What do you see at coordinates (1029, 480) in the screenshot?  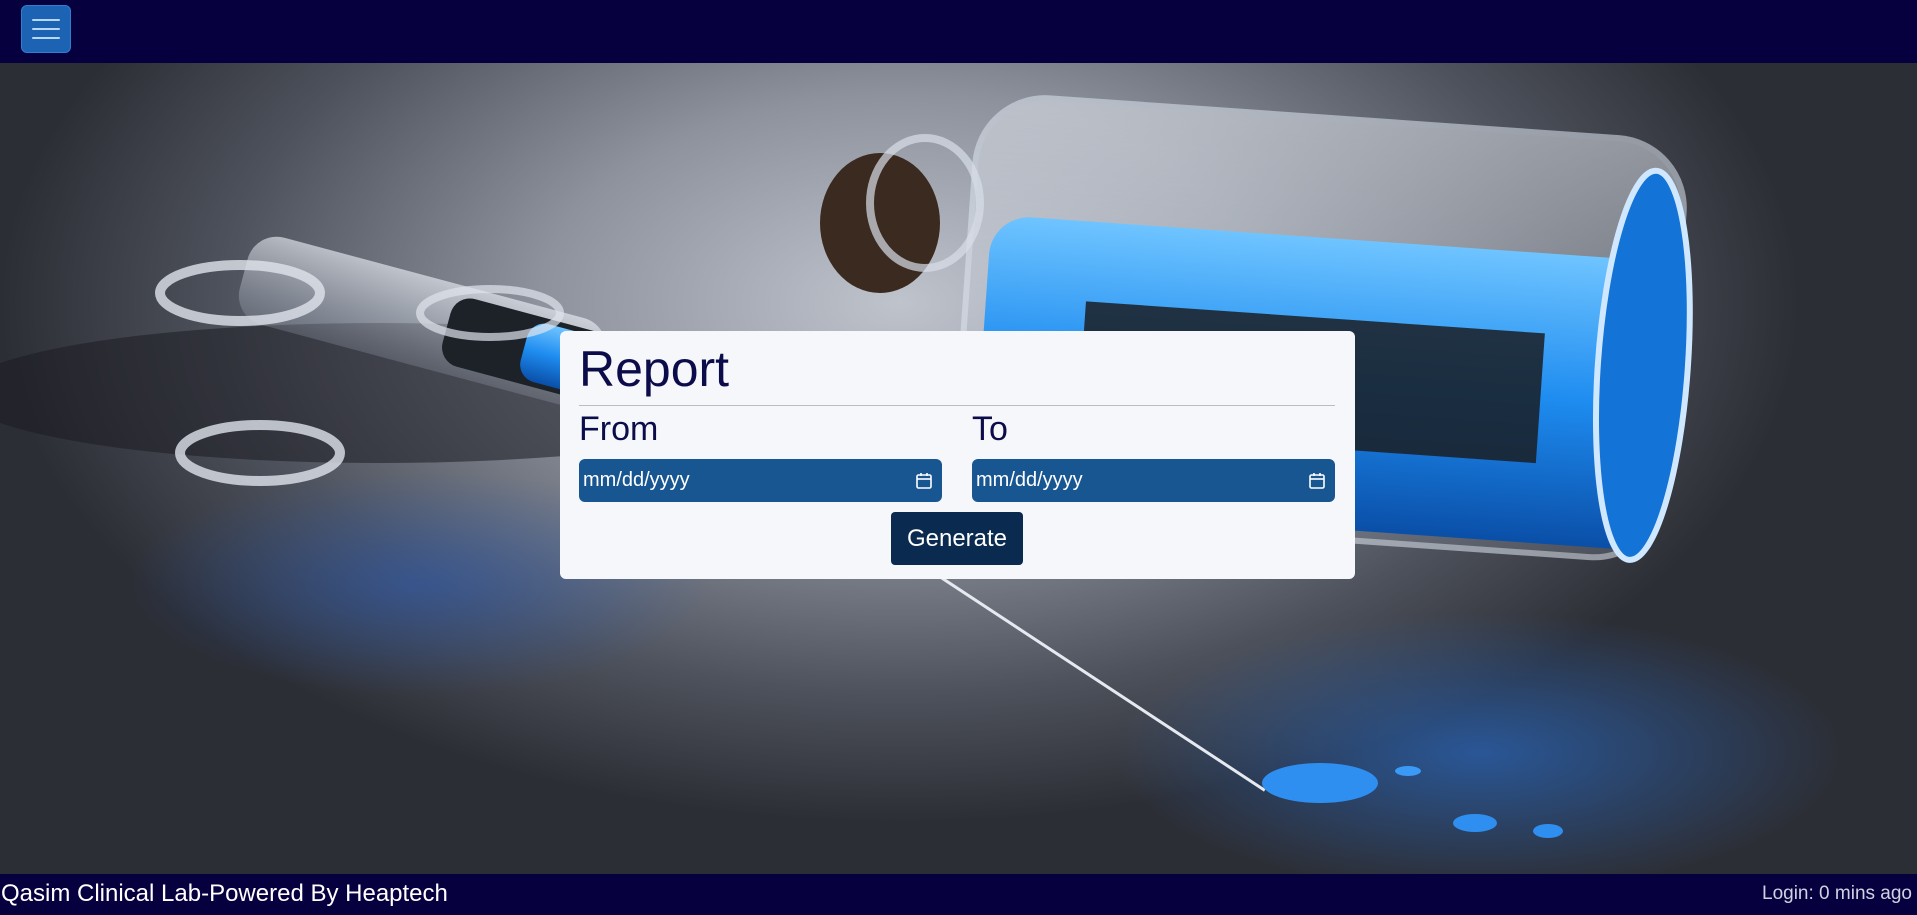 I see `to-date-value: mm/dd/yyyy` at bounding box center [1029, 480].